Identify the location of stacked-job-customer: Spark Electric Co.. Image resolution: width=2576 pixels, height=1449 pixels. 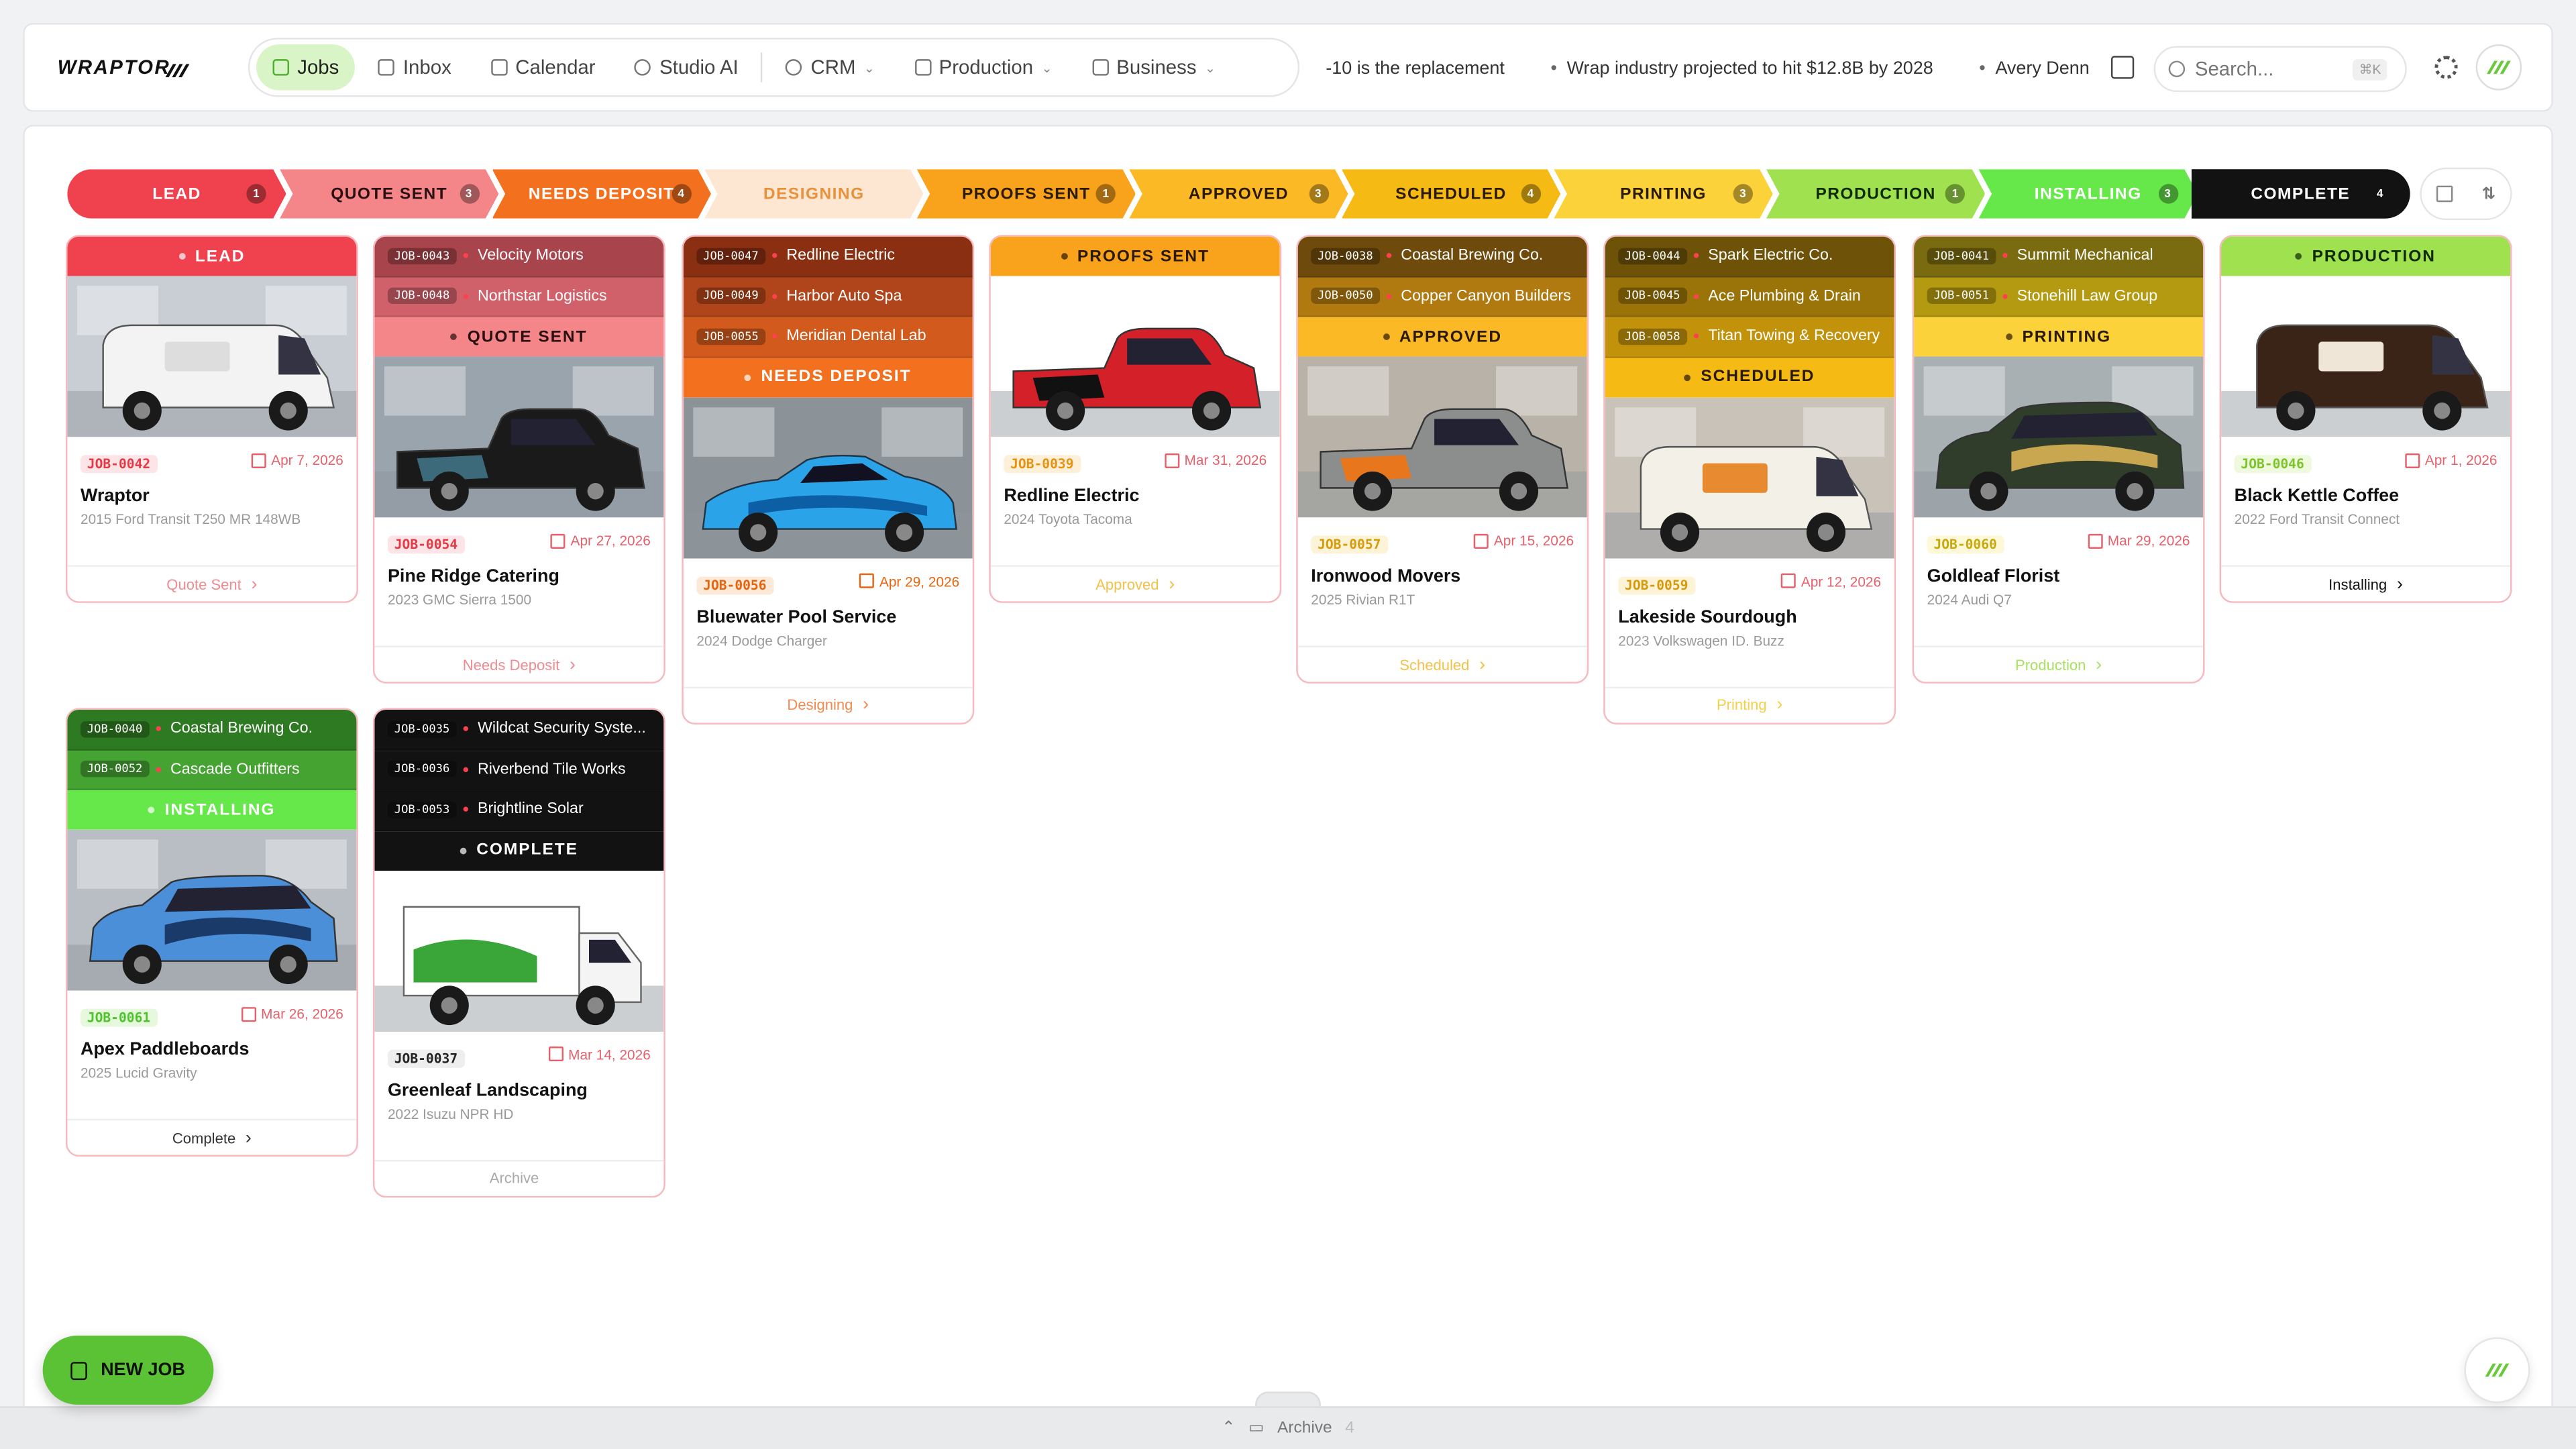
(1770, 255).